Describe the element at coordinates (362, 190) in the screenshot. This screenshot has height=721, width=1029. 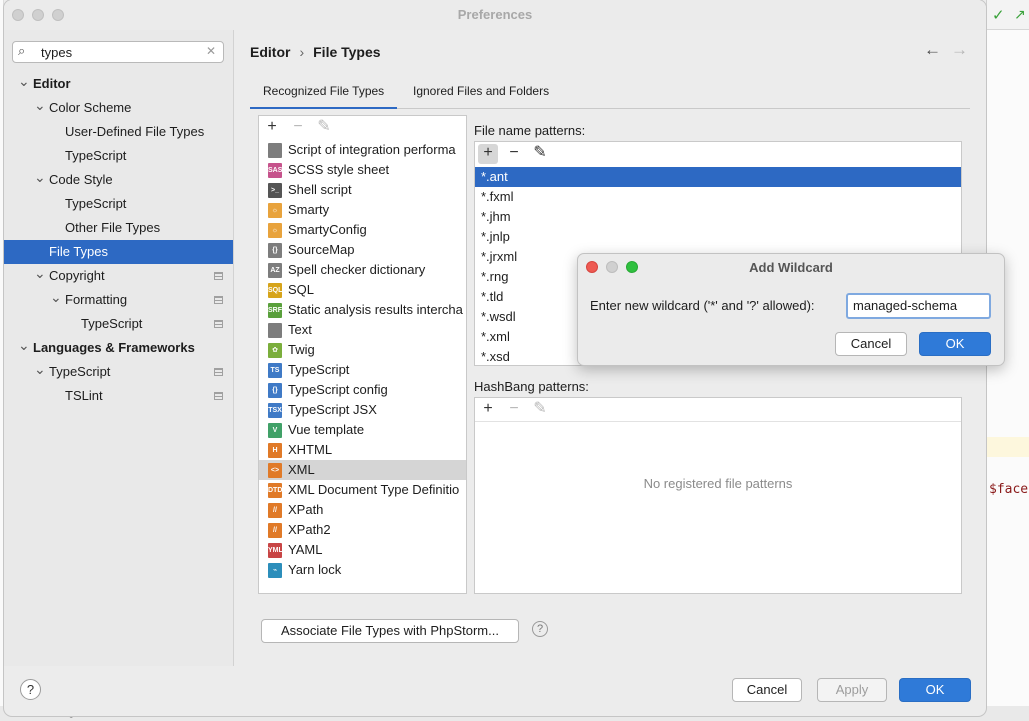
I see `file-type-row: >_ Shell script` at that location.